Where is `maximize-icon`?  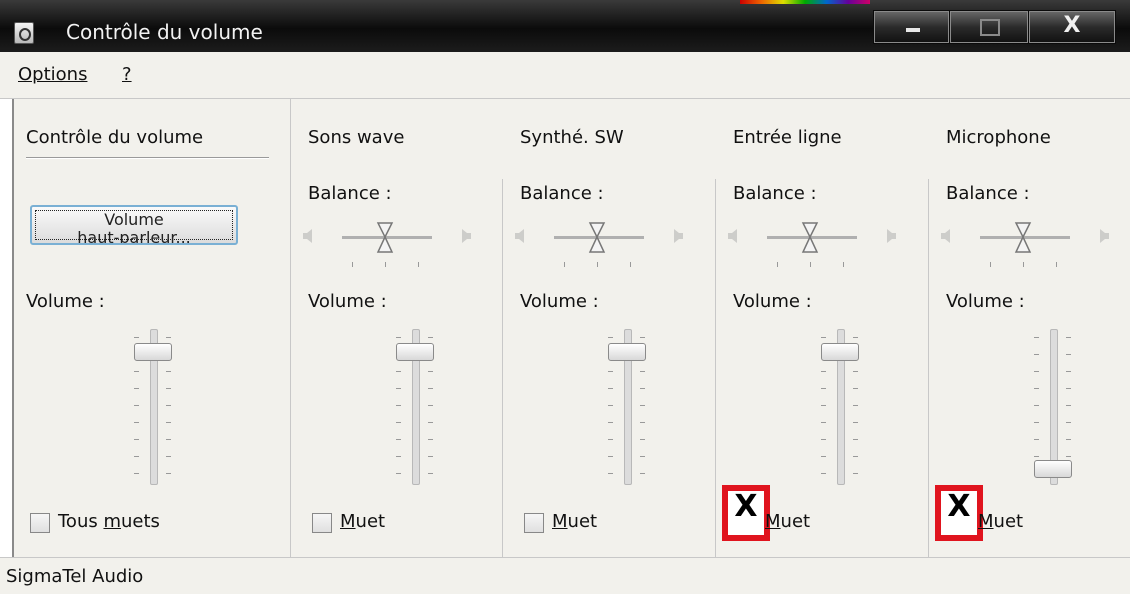 maximize-icon is located at coordinates (990, 27).